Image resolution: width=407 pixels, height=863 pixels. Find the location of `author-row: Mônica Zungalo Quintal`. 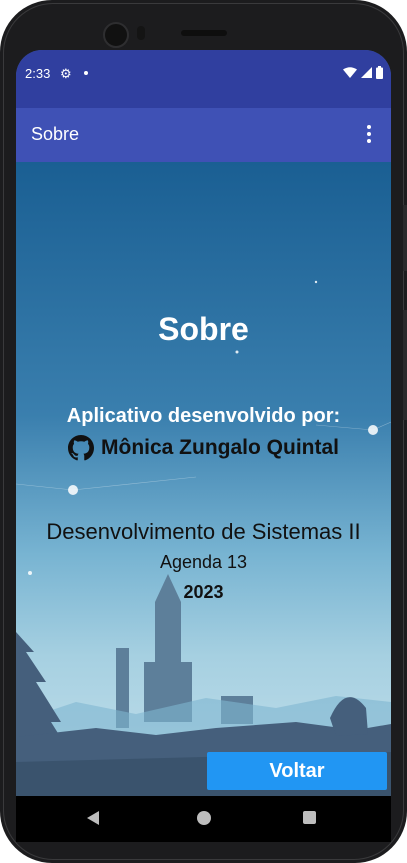

author-row: Mônica Zungalo Quintal is located at coordinates (203, 448).